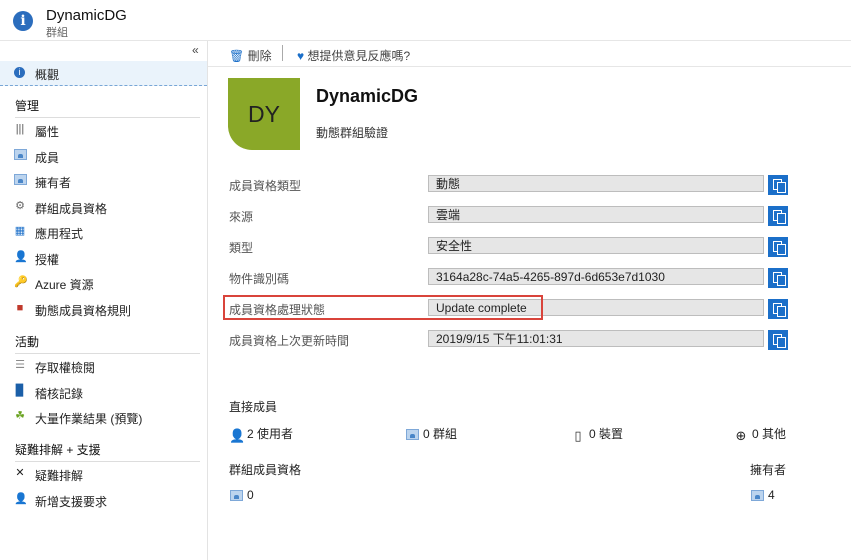  Describe the element at coordinates (301, 56) in the screenshot. I see `heart-icon: ♥` at that location.